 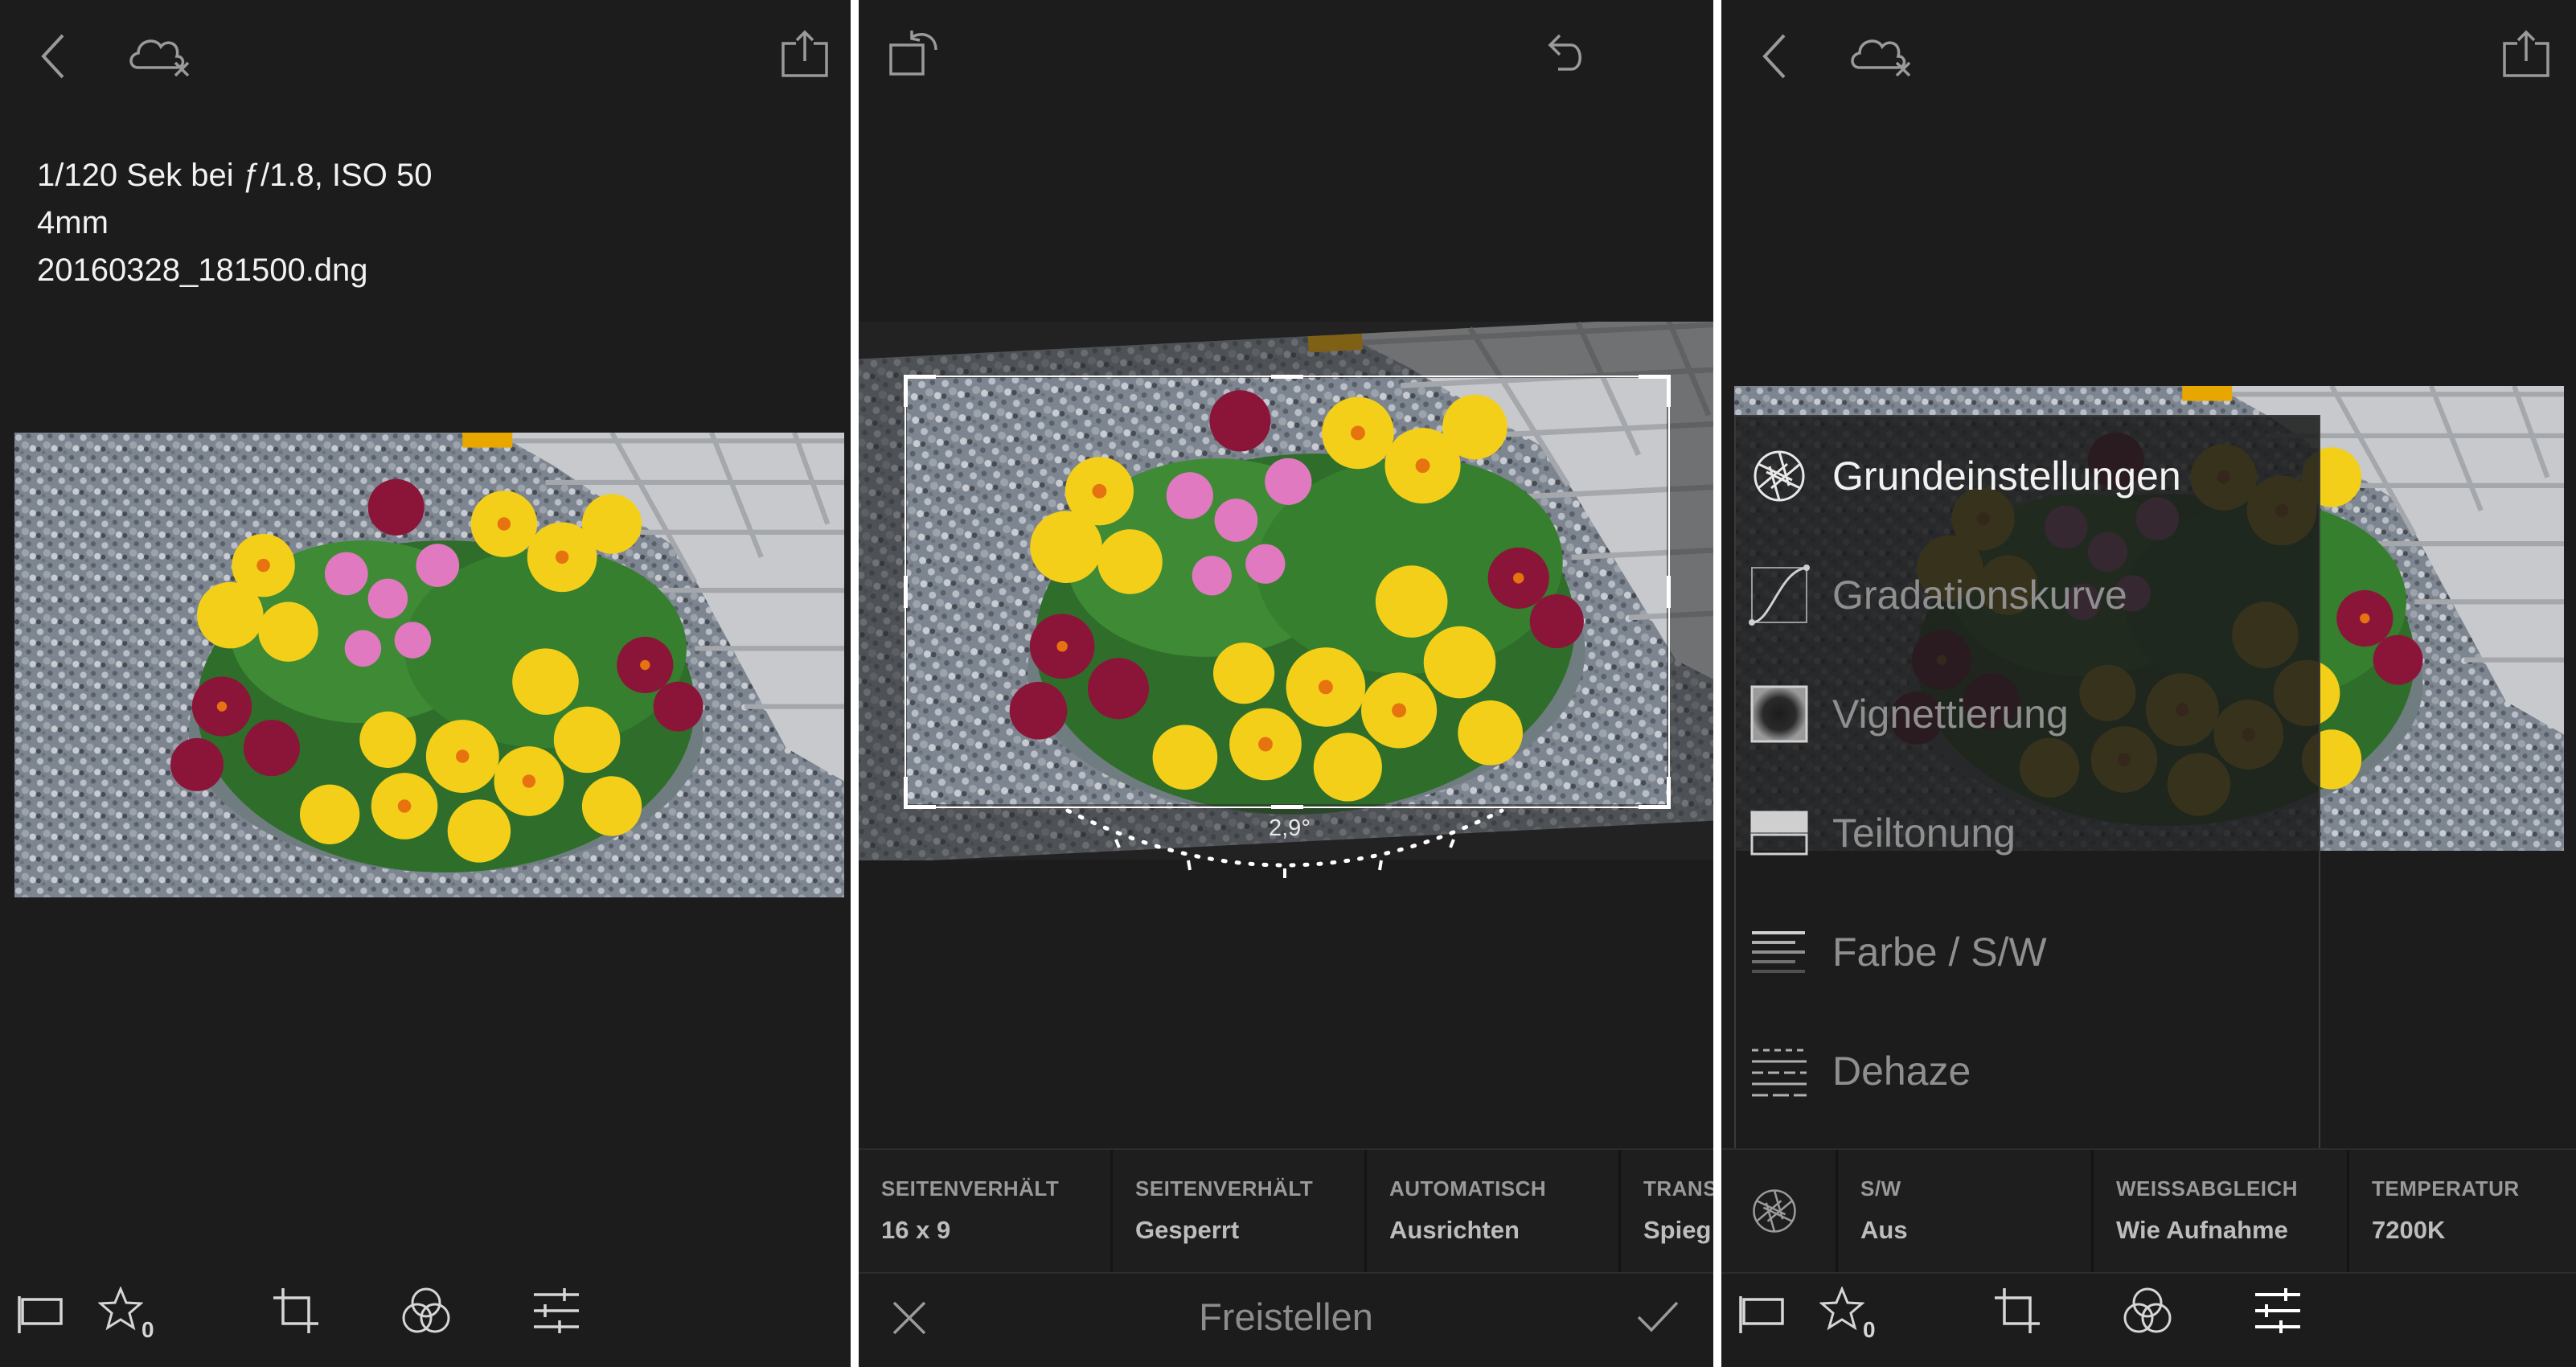 I want to click on color-bw-icon, so click(x=1779, y=952).